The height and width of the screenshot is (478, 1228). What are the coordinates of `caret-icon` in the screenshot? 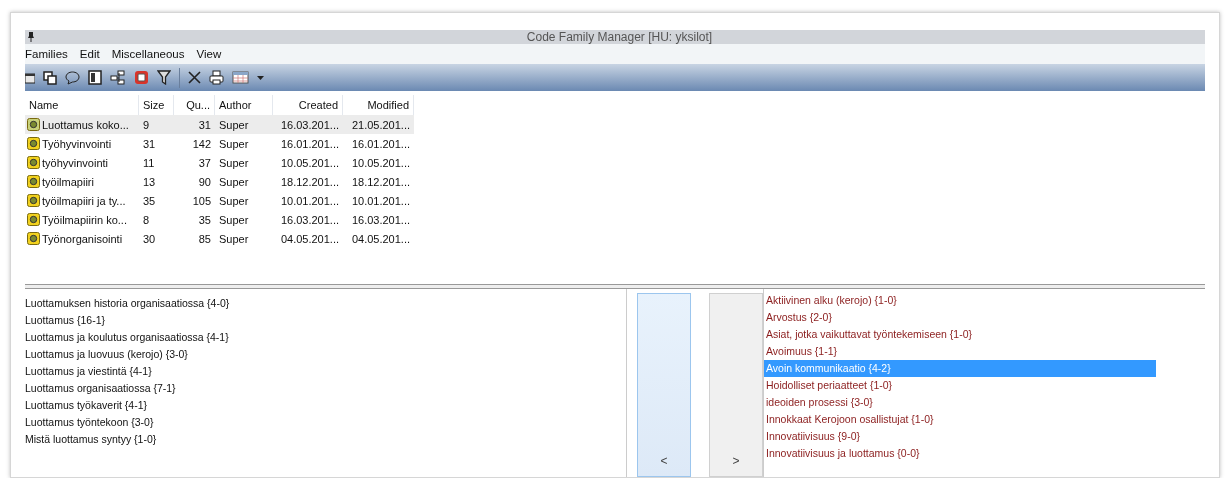 It's located at (260, 77).